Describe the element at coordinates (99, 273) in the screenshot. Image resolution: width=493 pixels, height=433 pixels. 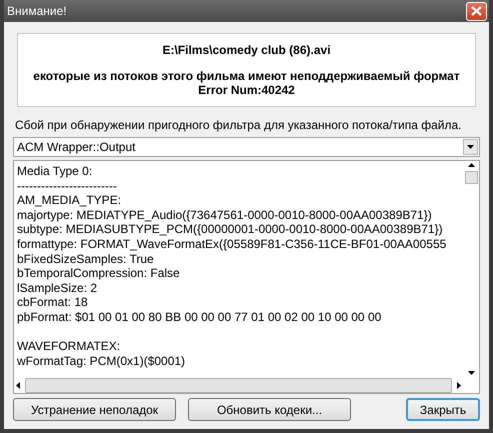
I see `details-line: bTemporalCompression: False` at that location.